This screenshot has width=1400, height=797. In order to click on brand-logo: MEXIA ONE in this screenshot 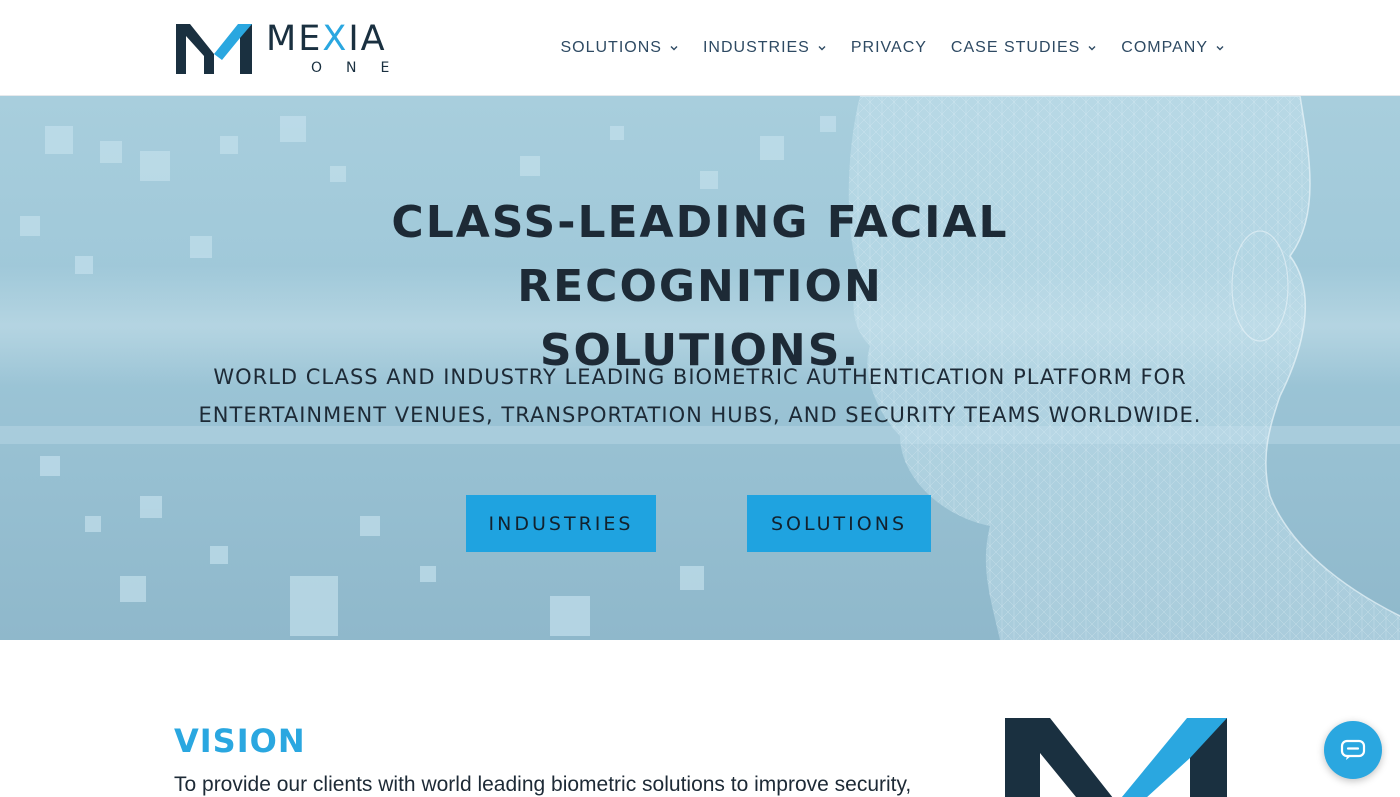, I will do `click(306, 49)`.